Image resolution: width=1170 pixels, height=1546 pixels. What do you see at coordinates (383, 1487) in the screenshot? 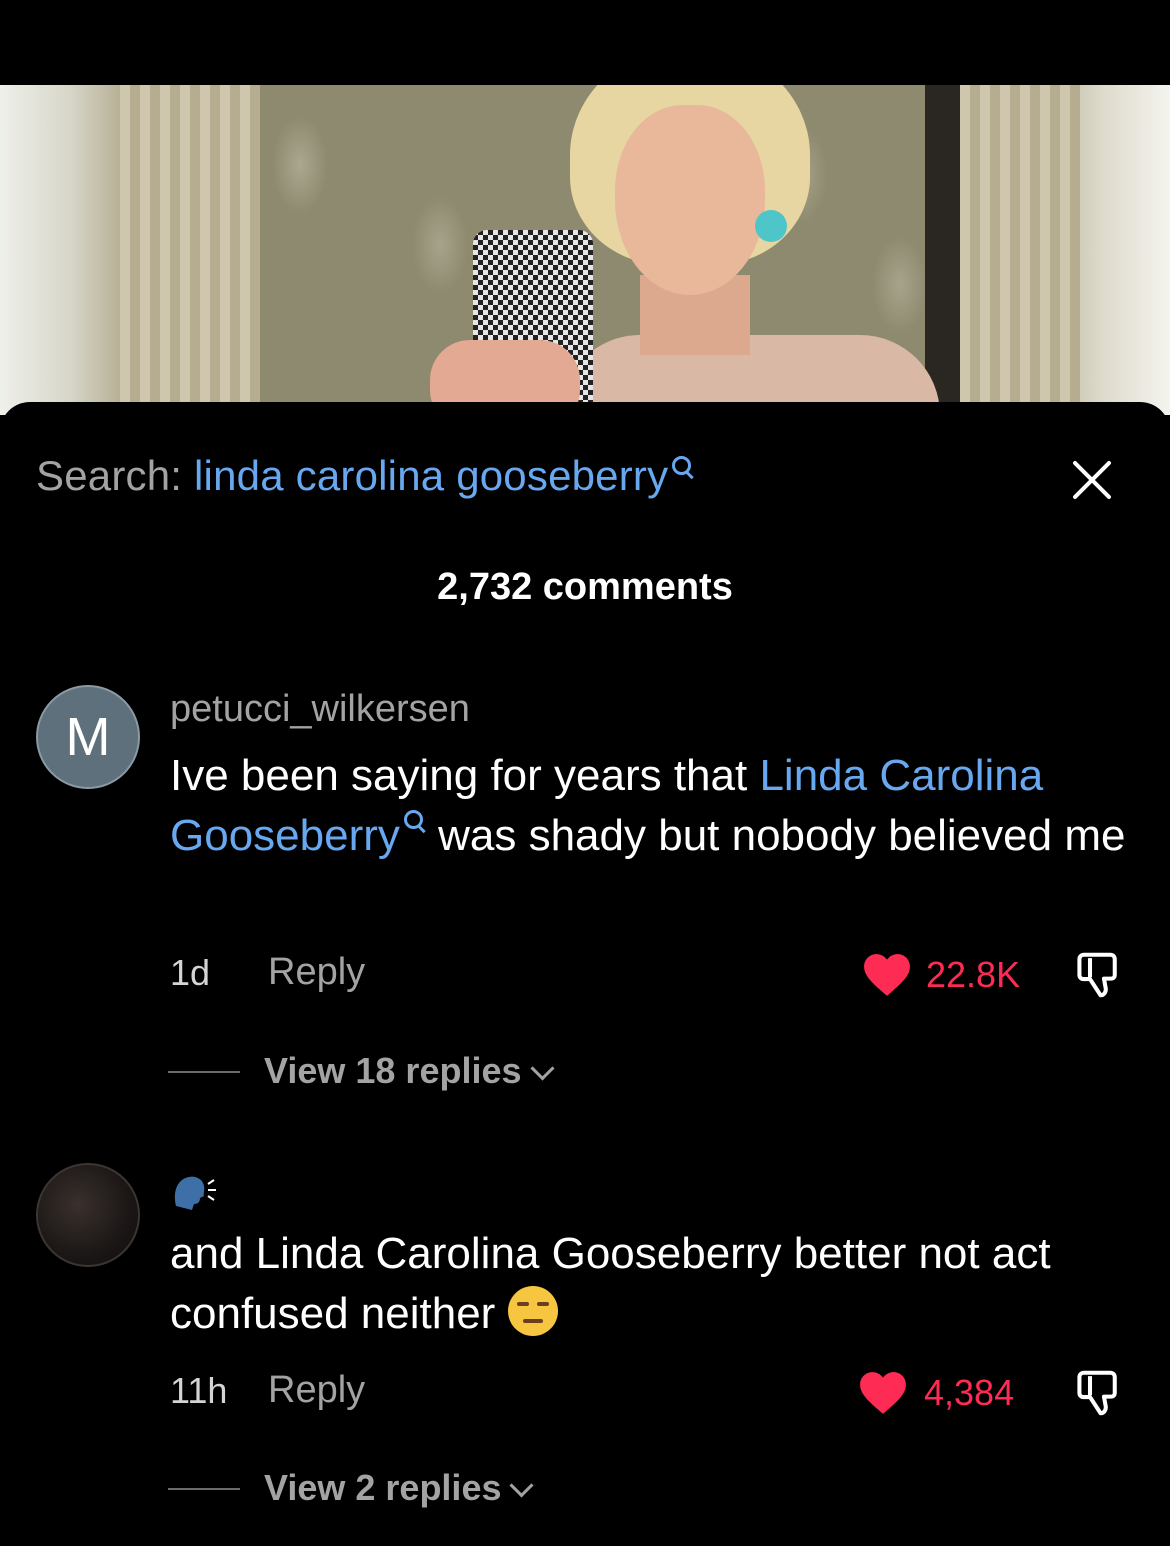
I see `view-replies-label: View 2 replies` at bounding box center [383, 1487].